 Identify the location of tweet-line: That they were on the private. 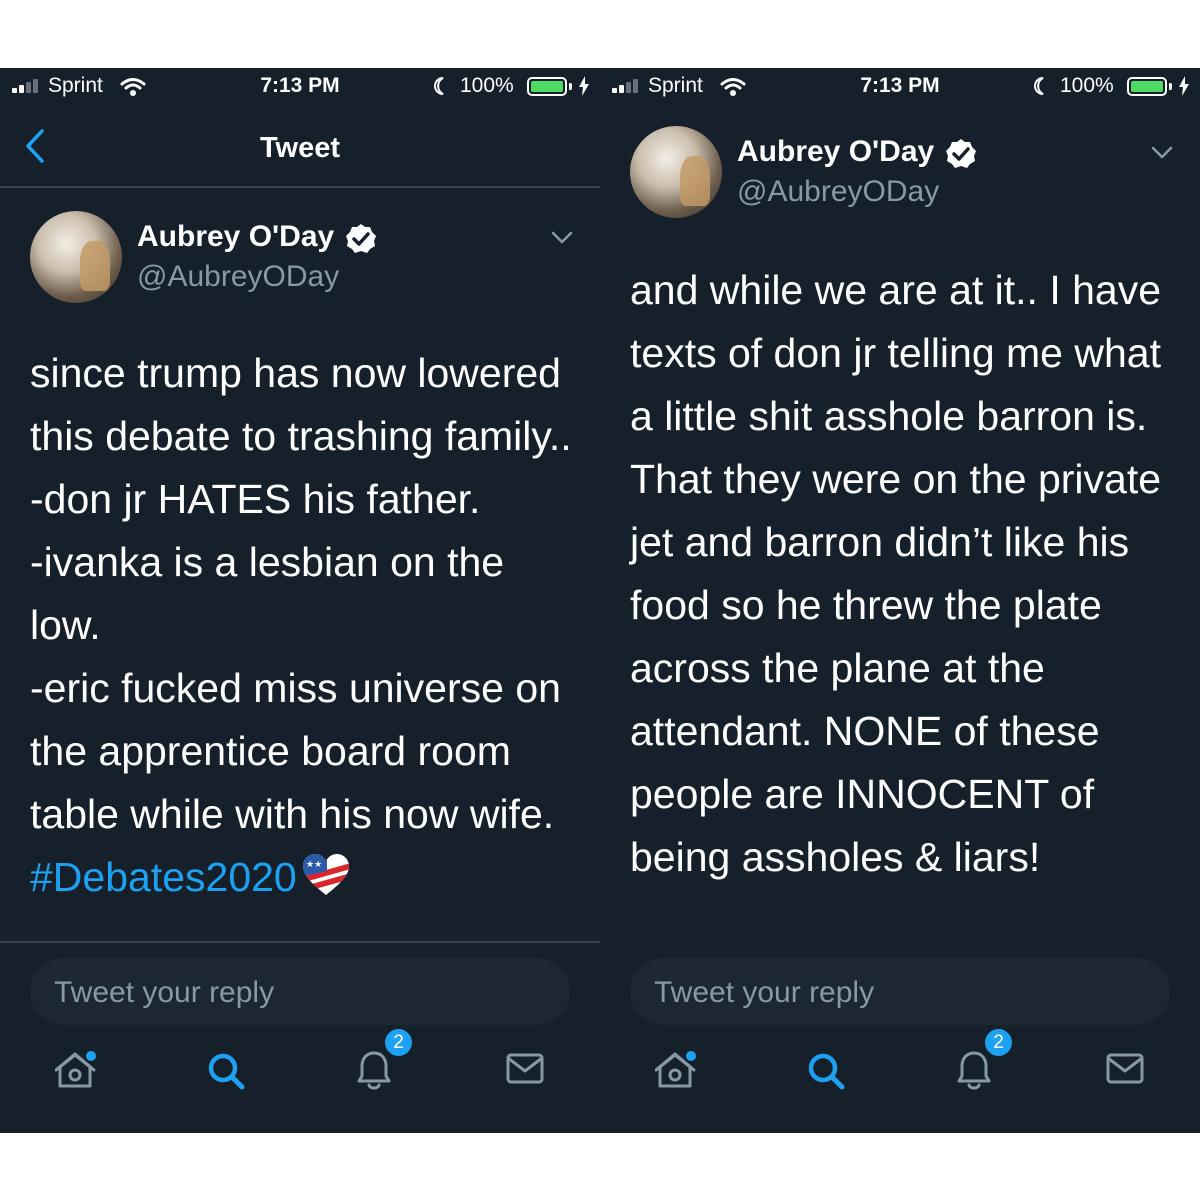
(896, 479).